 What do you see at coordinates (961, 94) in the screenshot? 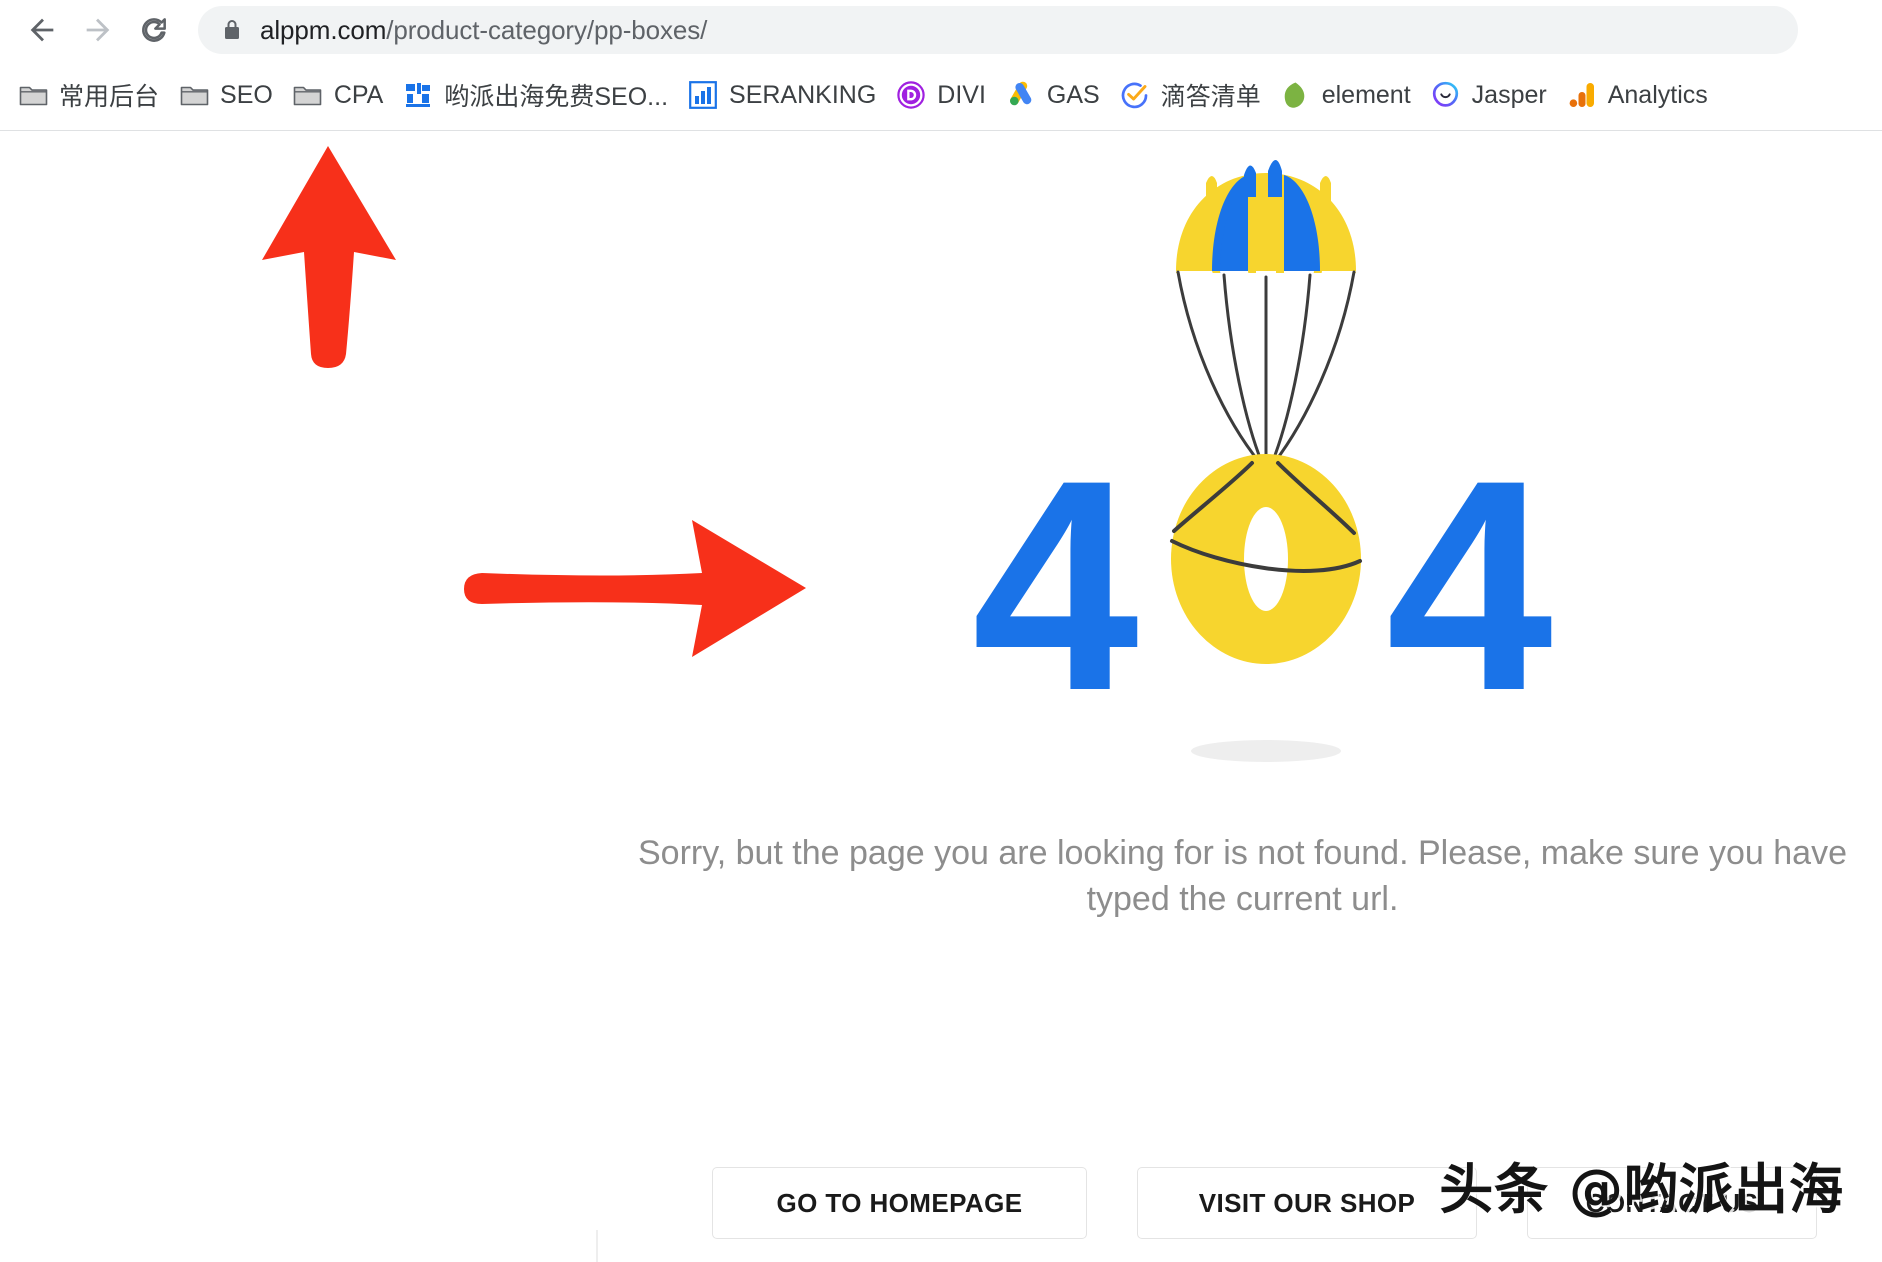
I see `bookmark-label: DIVI` at bounding box center [961, 94].